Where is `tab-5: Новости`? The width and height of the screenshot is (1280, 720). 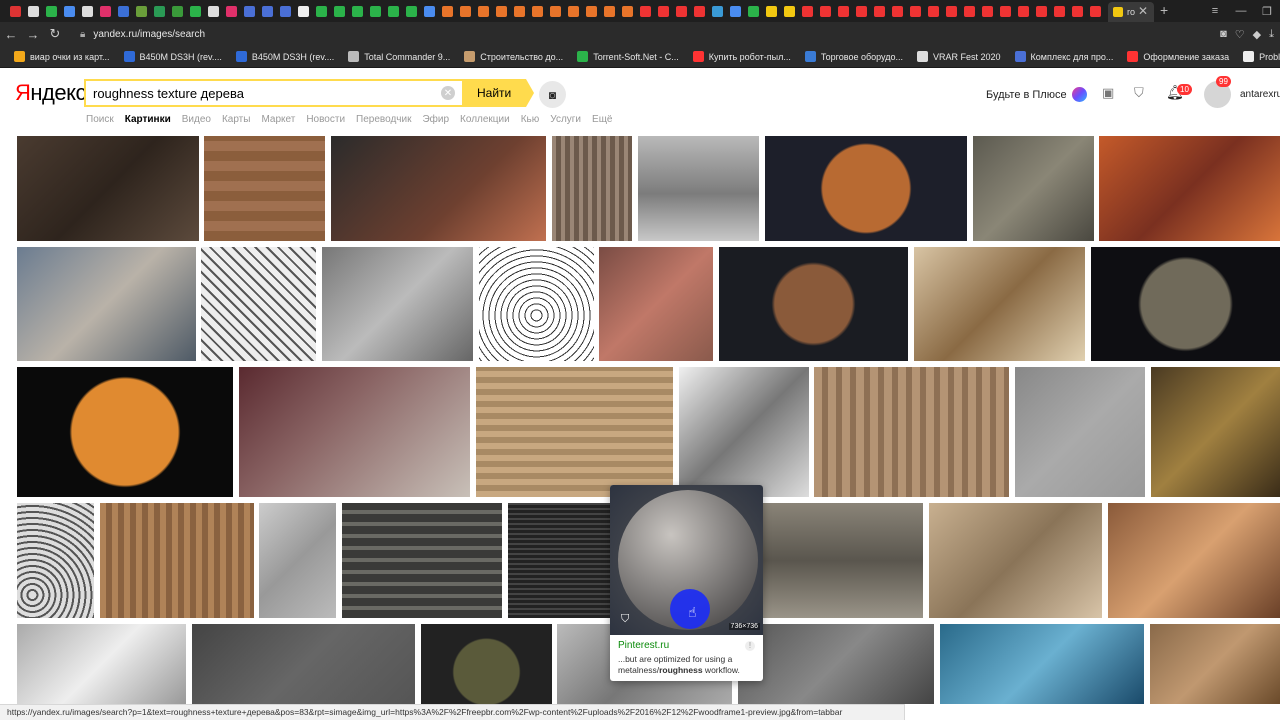
tab-5: Новости is located at coordinates (325, 119).